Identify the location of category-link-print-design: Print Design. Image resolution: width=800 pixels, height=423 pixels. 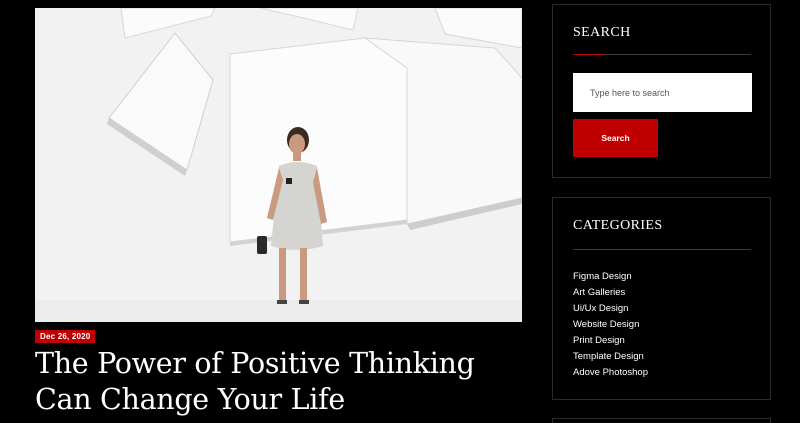
(610, 341).